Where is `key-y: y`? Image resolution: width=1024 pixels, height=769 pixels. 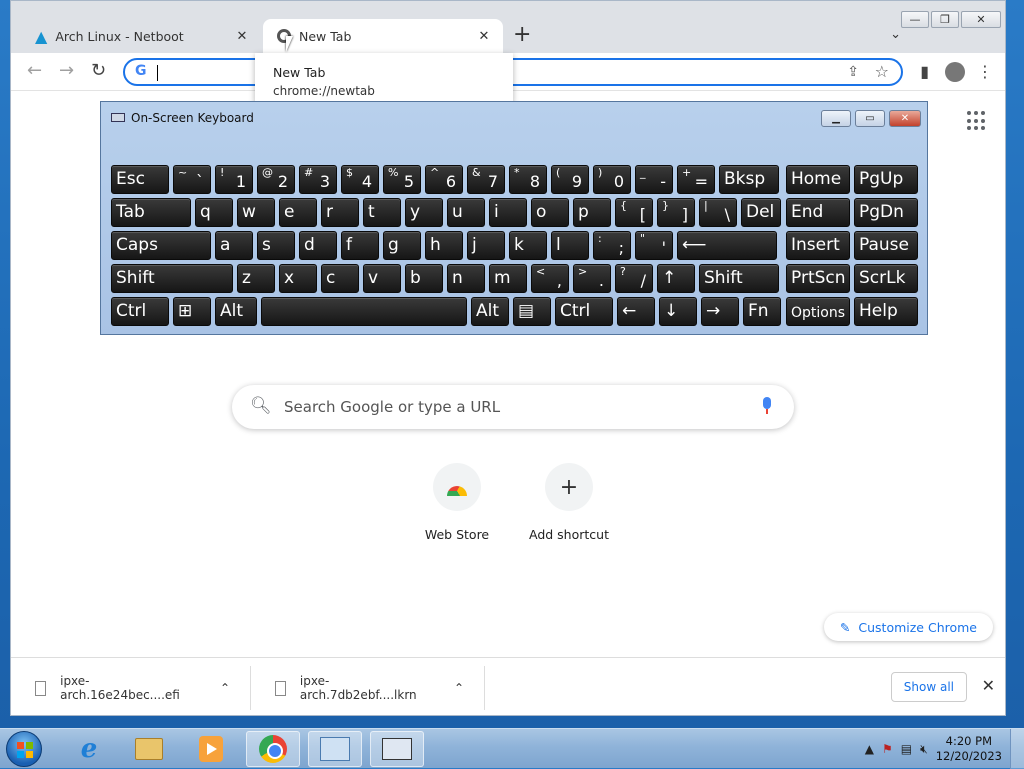 key-y: y is located at coordinates (424, 212).